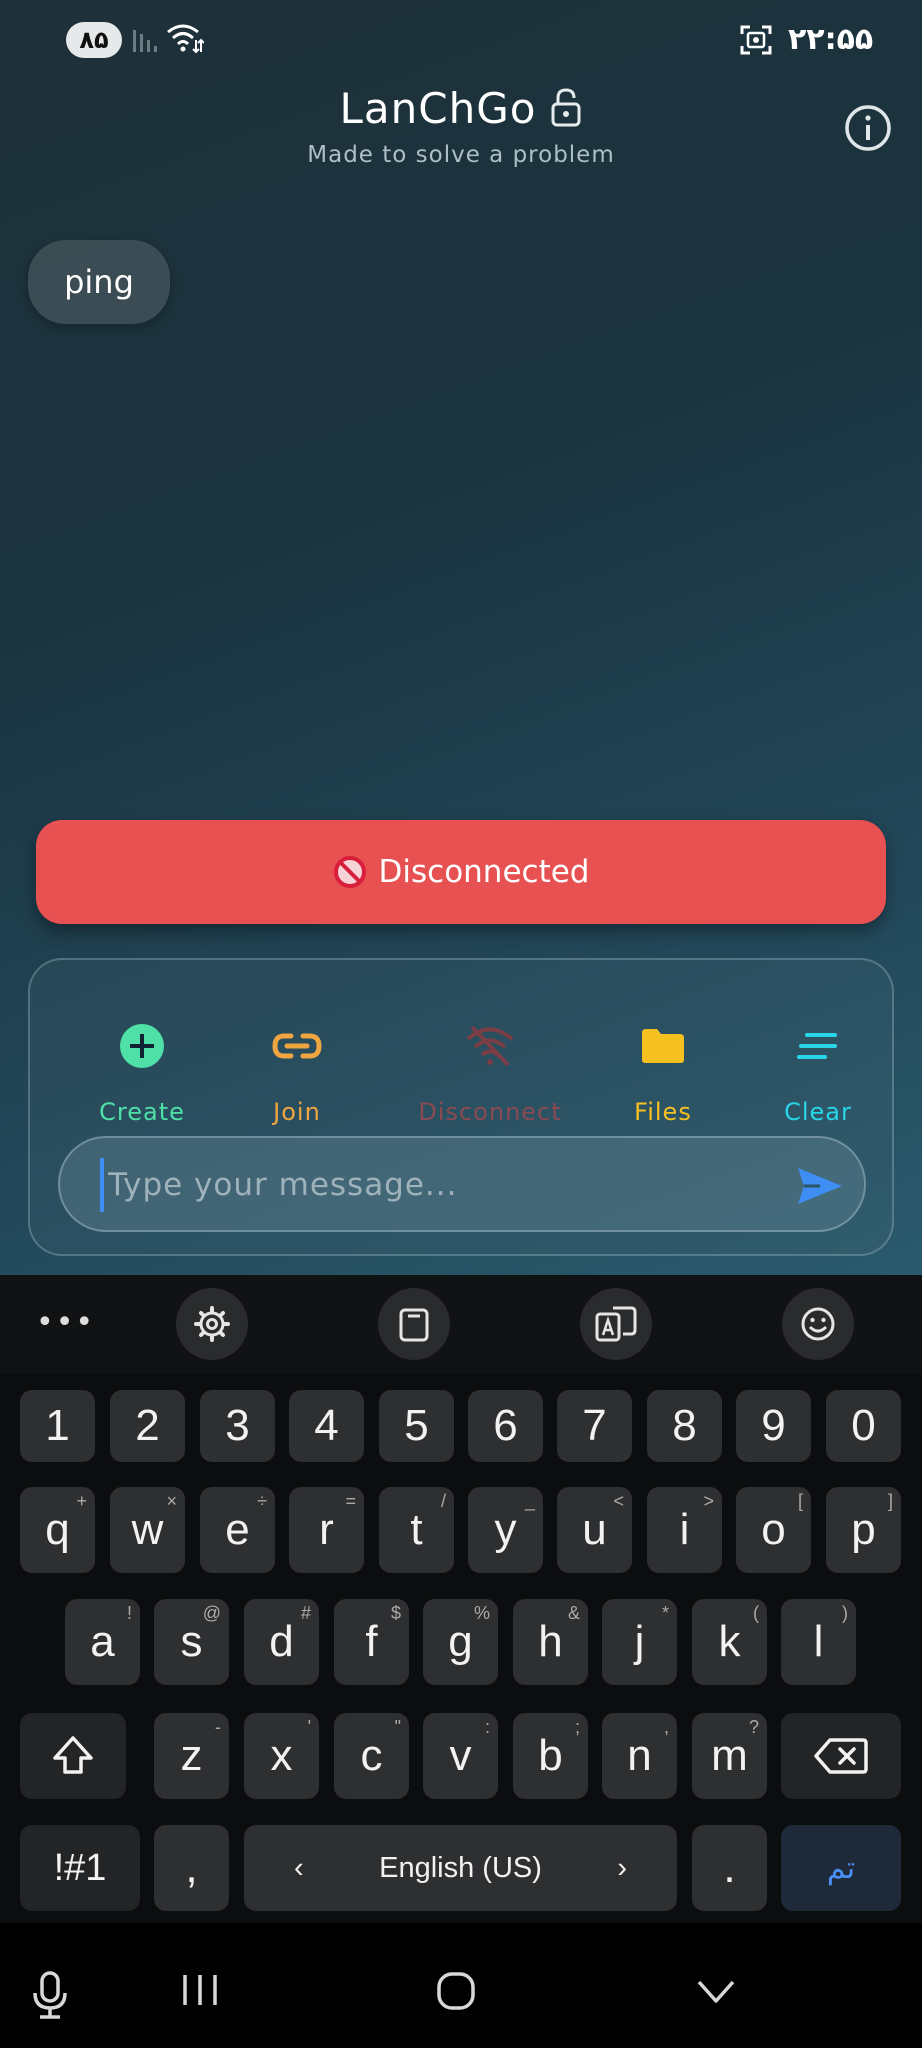  Describe the element at coordinates (371, 1642) in the screenshot. I see `key-f: f $` at that location.